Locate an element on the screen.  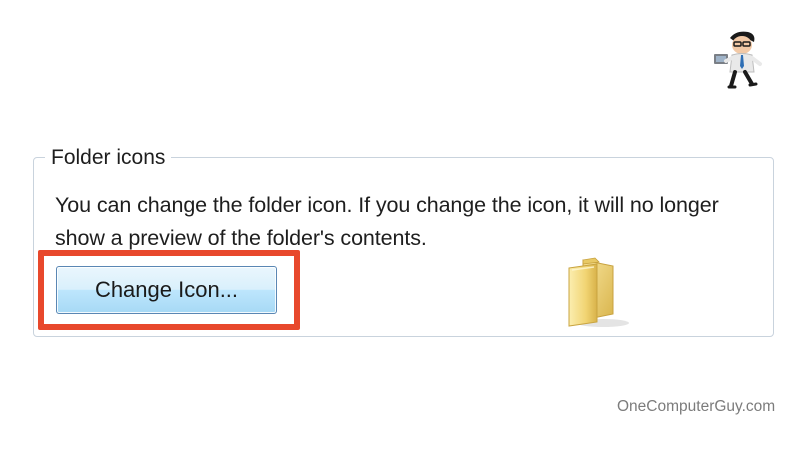
folder-icon is located at coordinates (598, 292).